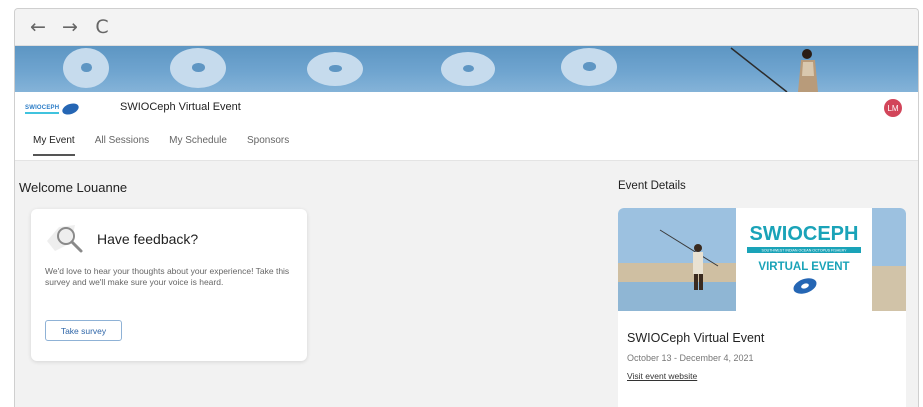 The height and width of the screenshot is (407, 923). I want to click on magnifier-feedback-icon, so click(65, 239).